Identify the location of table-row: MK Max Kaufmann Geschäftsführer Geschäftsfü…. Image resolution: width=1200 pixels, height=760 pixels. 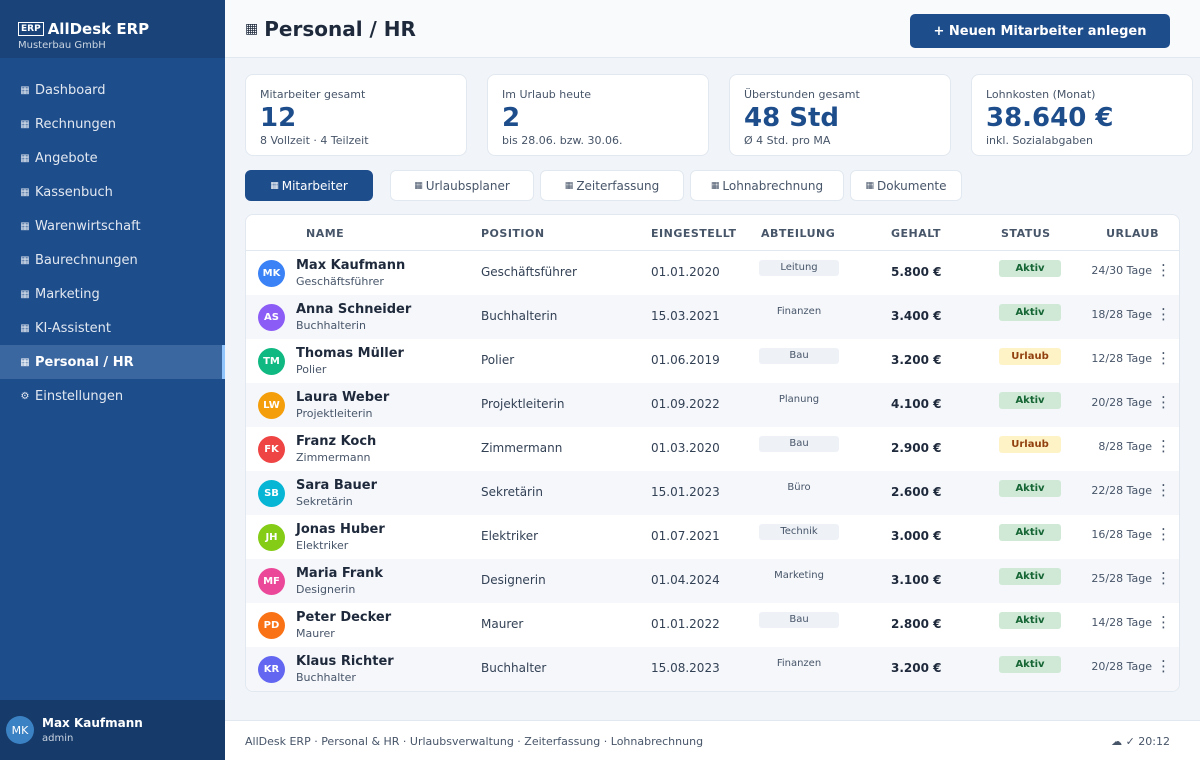
(712, 273).